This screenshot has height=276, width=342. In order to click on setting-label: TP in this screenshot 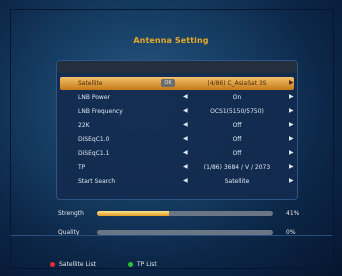, I will do `click(82, 167)`.